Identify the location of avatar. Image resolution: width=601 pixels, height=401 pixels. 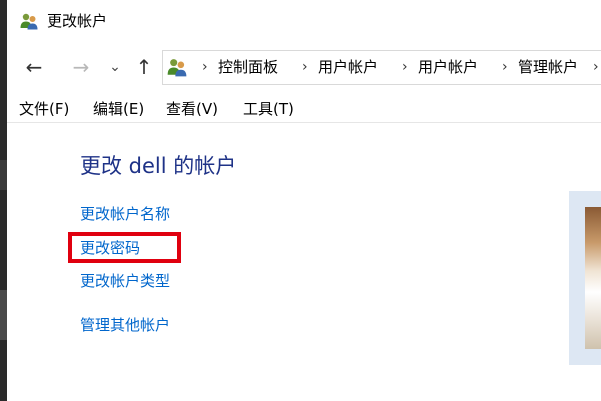
(593, 278).